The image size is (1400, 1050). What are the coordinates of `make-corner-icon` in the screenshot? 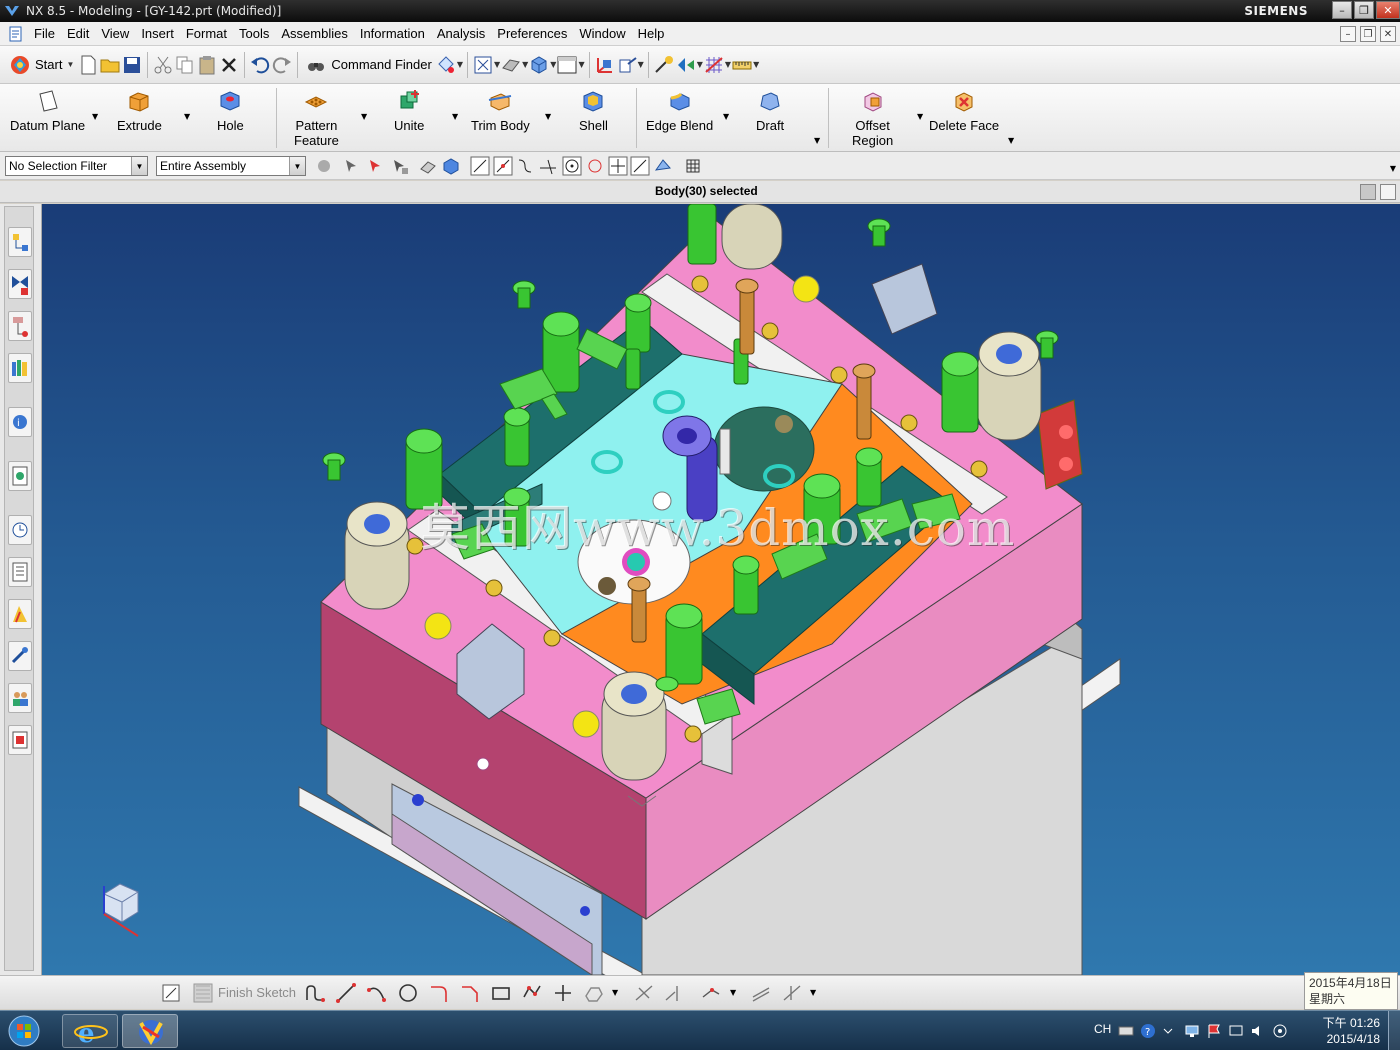 It's located at (711, 993).